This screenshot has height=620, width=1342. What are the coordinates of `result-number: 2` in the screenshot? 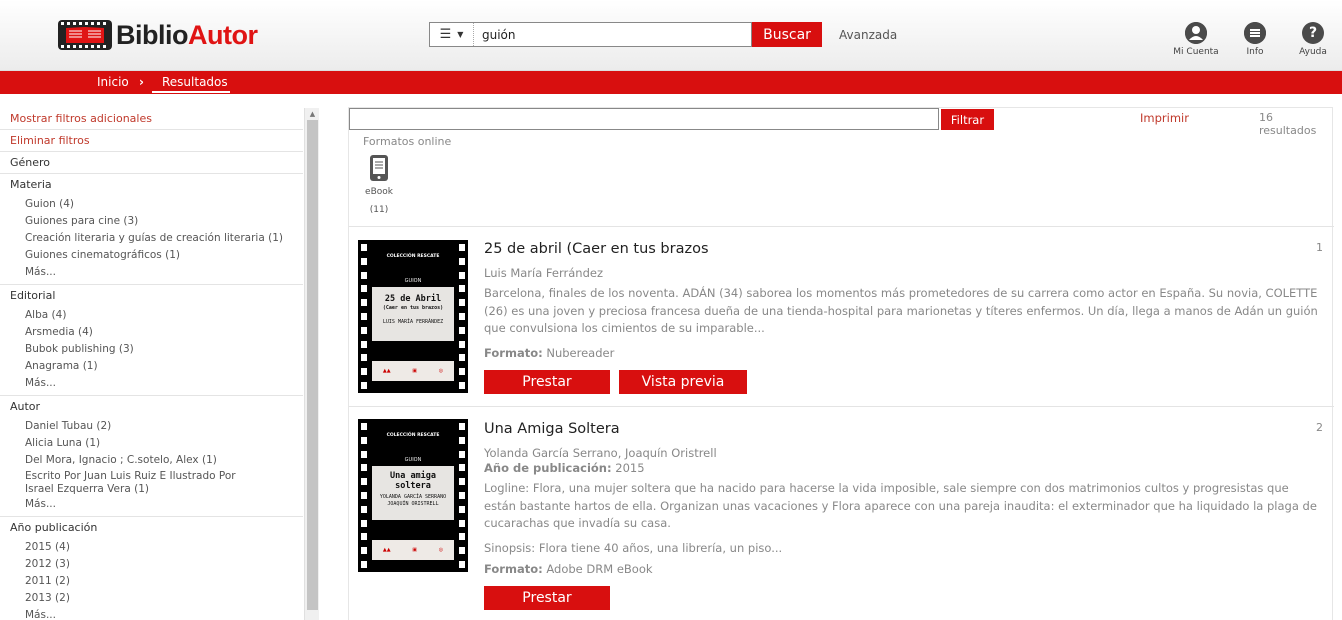 It's located at (1319, 427).